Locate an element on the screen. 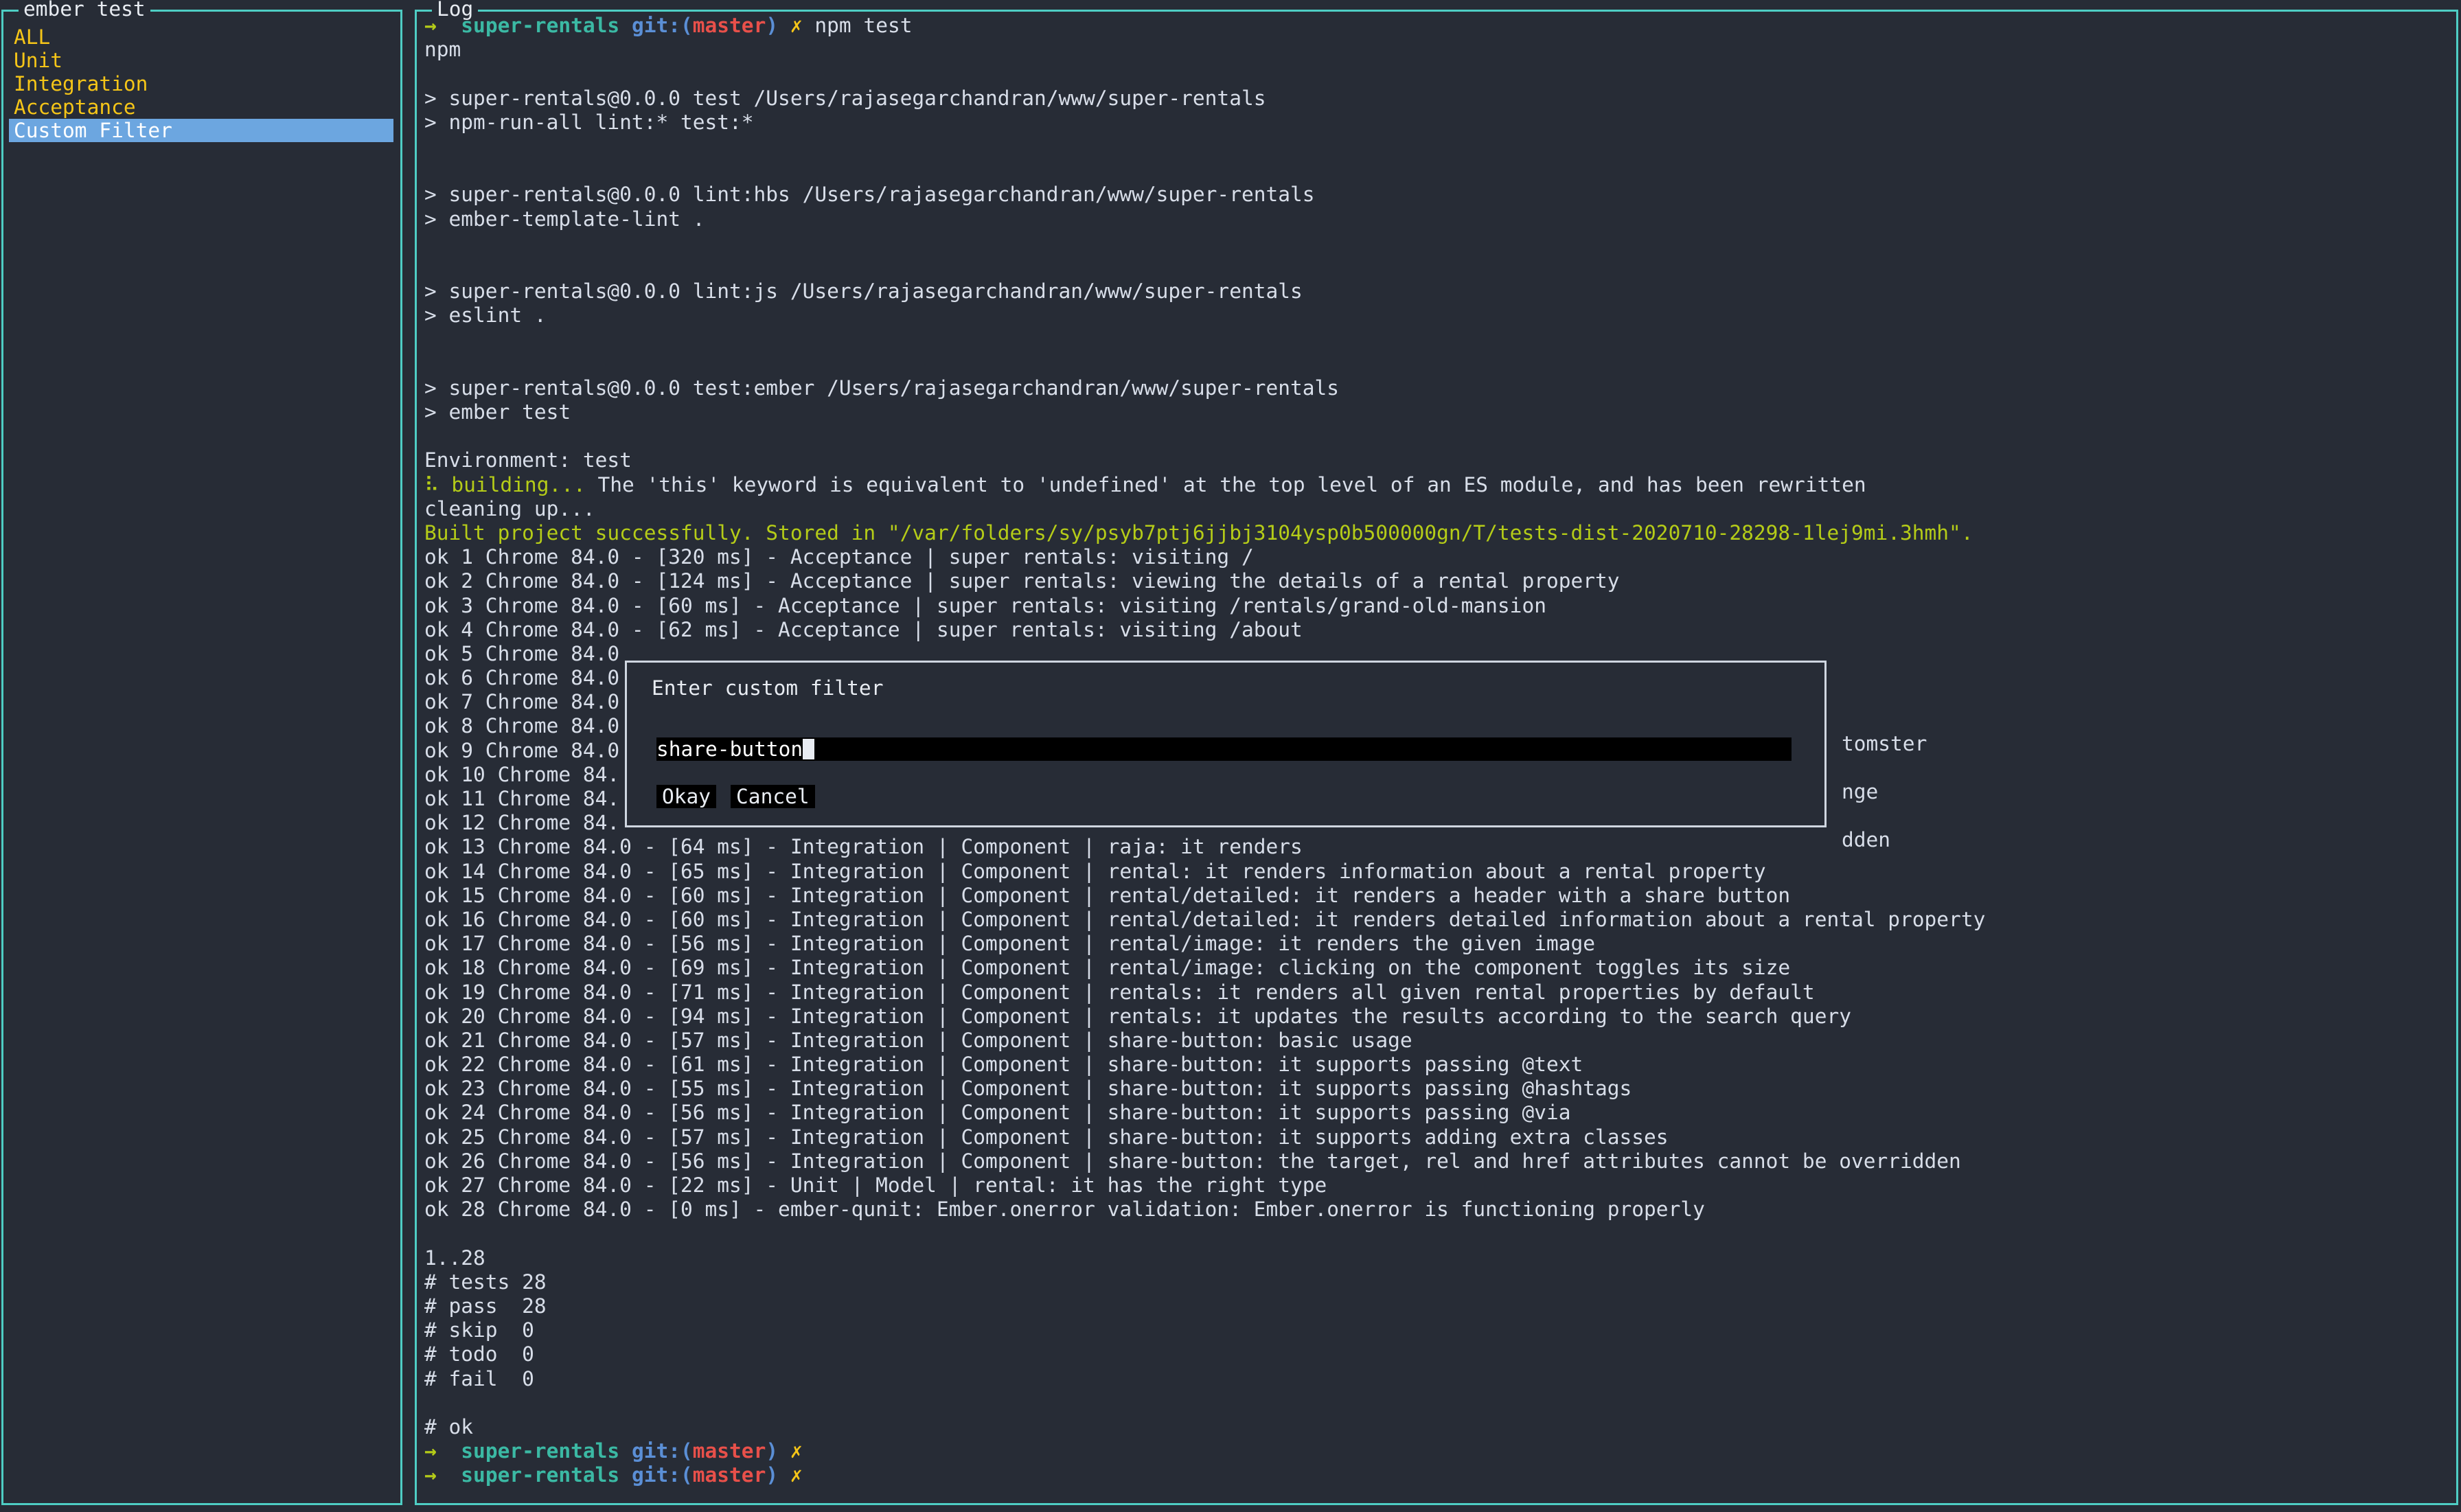  summary-text-2: # tests 28 is located at coordinates (485, 1282).